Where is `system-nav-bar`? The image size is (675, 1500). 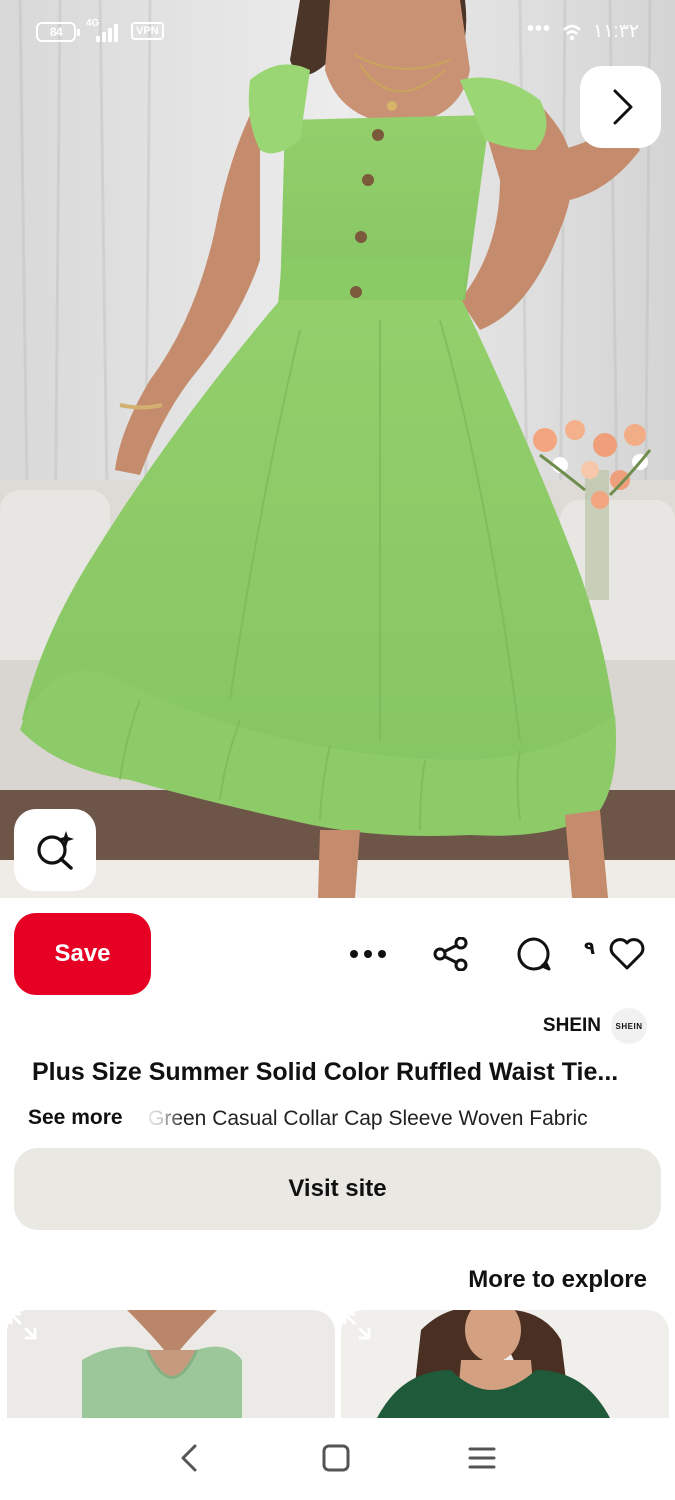 system-nav-bar is located at coordinates (337, 1459).